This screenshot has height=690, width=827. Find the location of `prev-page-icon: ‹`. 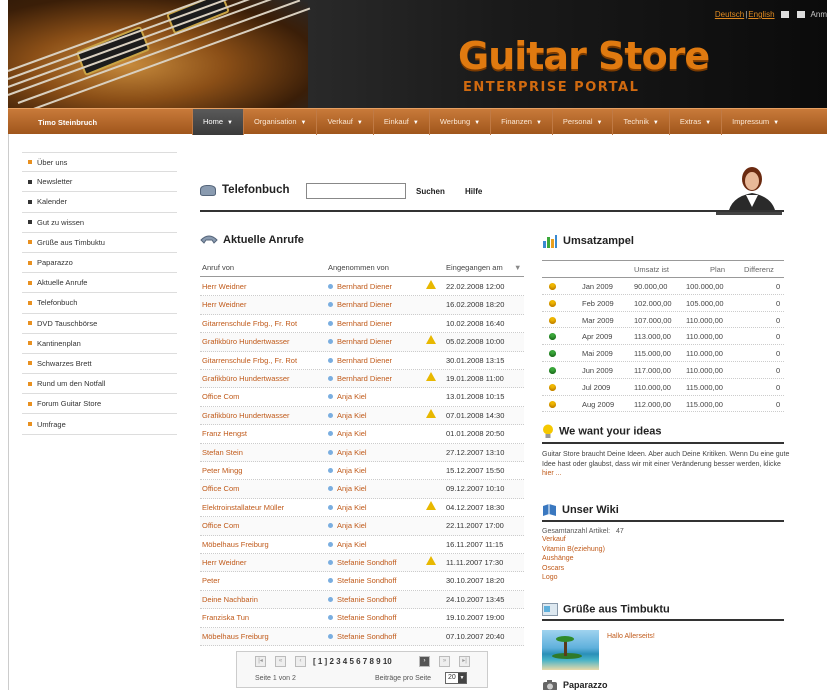

prev-page-icon: ‹ is located at coordinates (300, 661).